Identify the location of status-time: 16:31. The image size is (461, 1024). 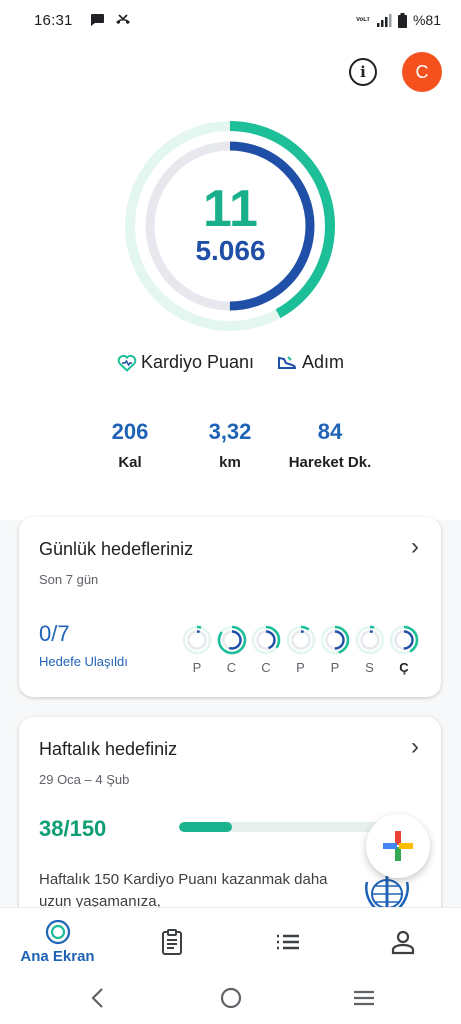
(53, 20).